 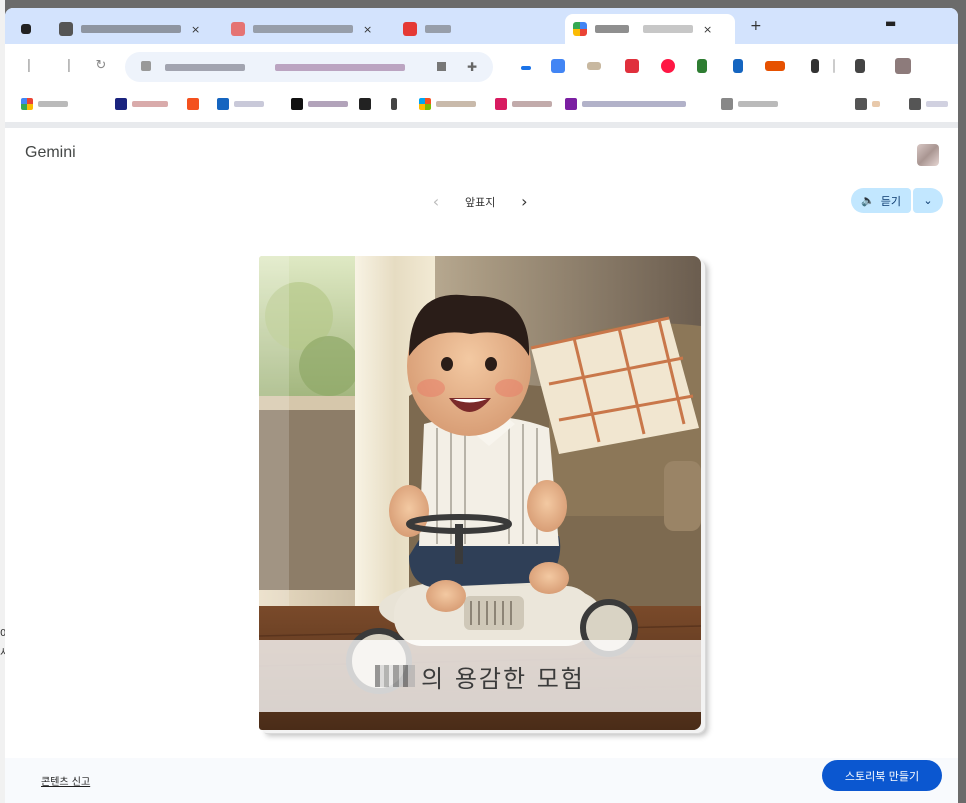 I want to click on page-navigator: ‹ 앞표지 ›, so click(x=480, y=201).